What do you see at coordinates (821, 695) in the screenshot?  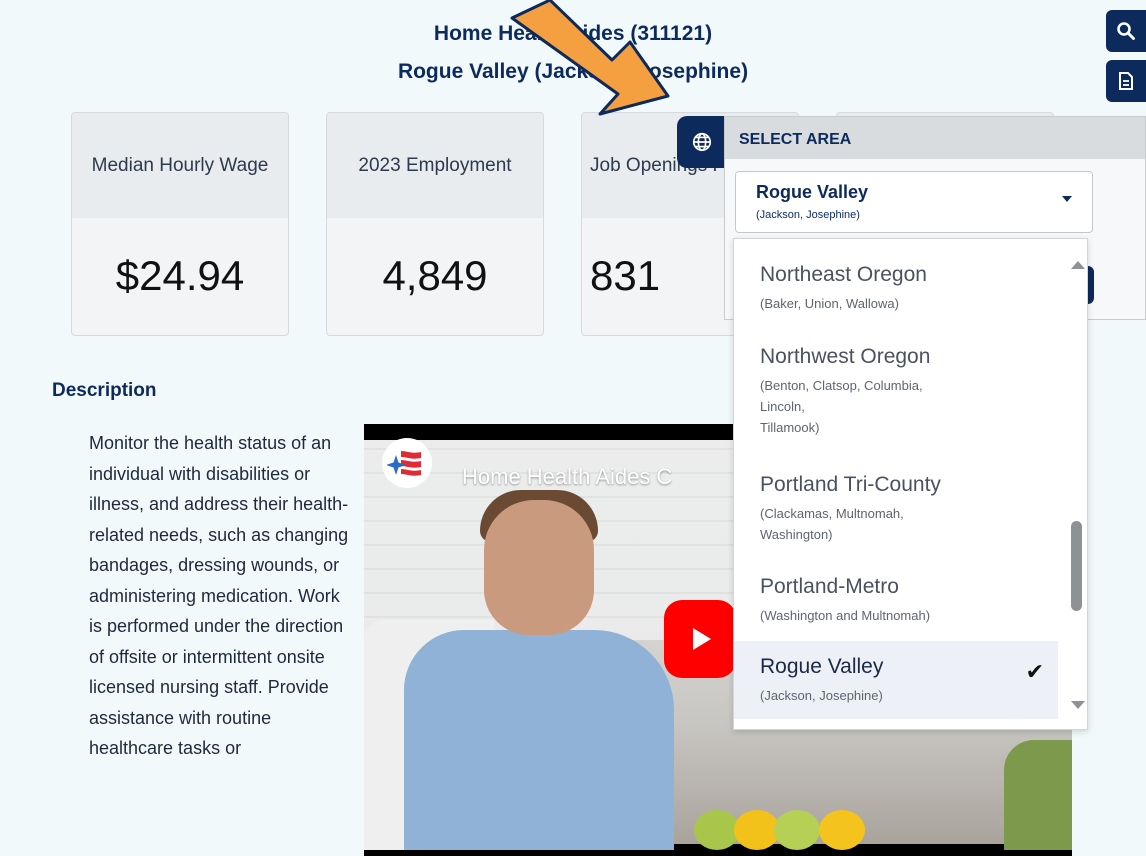 I see `option-subtext: (Jackson, Josephine)` at bounding box center [821, 695].